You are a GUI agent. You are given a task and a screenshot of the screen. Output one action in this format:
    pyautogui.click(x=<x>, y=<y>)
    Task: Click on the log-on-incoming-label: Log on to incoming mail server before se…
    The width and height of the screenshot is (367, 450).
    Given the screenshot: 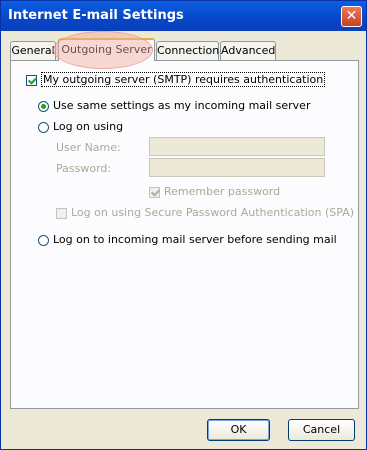 What is the action you would take?
    pyautogui.click(x=195, y=239)
    